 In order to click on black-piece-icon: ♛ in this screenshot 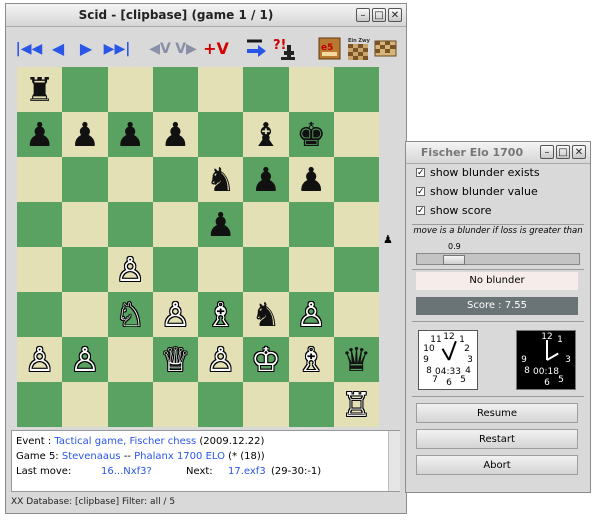, I will do `click(356, 359)`.